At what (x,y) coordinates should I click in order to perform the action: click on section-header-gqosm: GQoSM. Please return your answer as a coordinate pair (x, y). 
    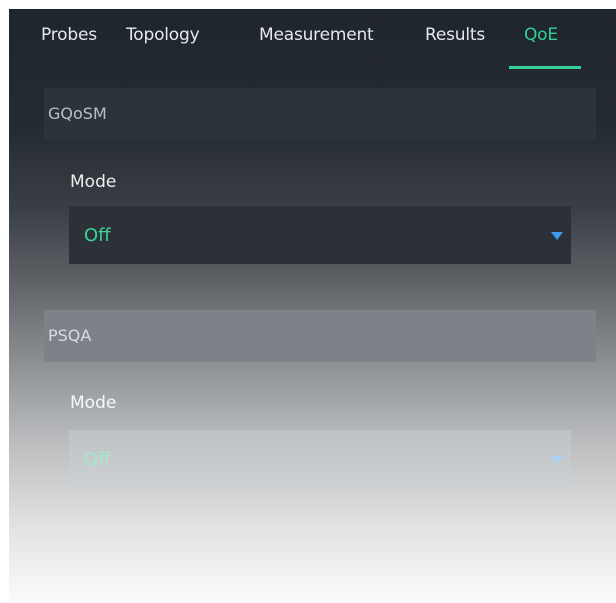
    Looking at the image, I should click on (320, 114).